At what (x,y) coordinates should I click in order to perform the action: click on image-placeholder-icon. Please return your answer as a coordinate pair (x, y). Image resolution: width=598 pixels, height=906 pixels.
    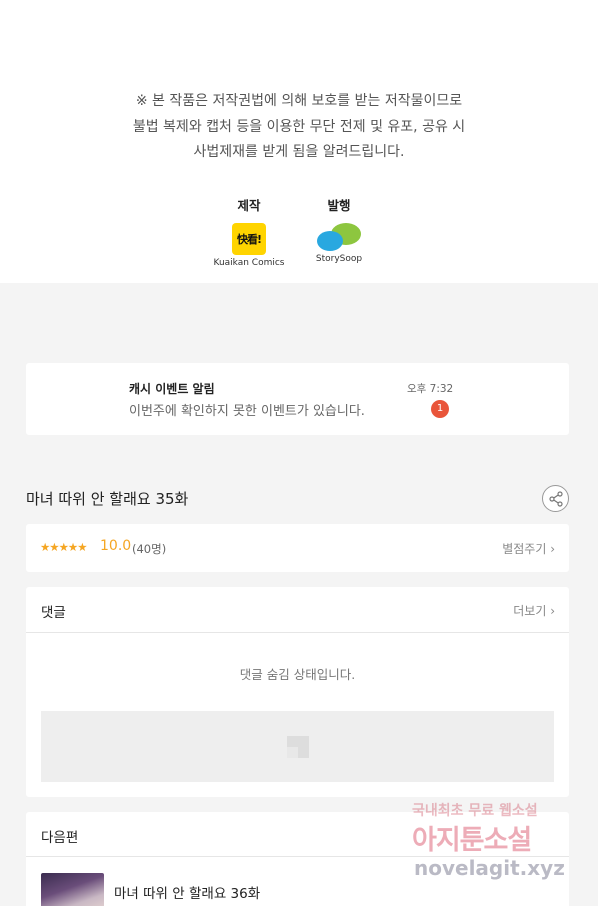
    Looking at the image, I should click on (298, 747).